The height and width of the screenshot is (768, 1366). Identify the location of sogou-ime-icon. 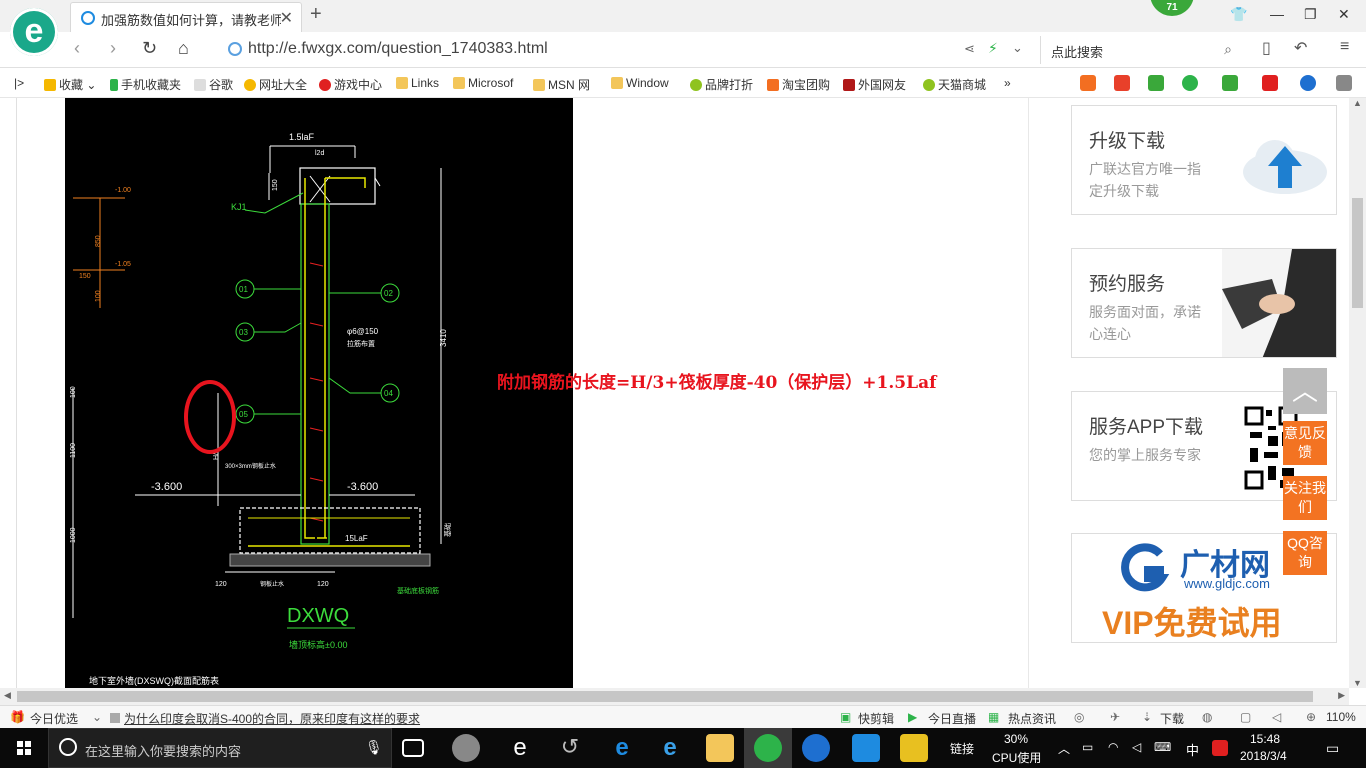
(1220, 748).